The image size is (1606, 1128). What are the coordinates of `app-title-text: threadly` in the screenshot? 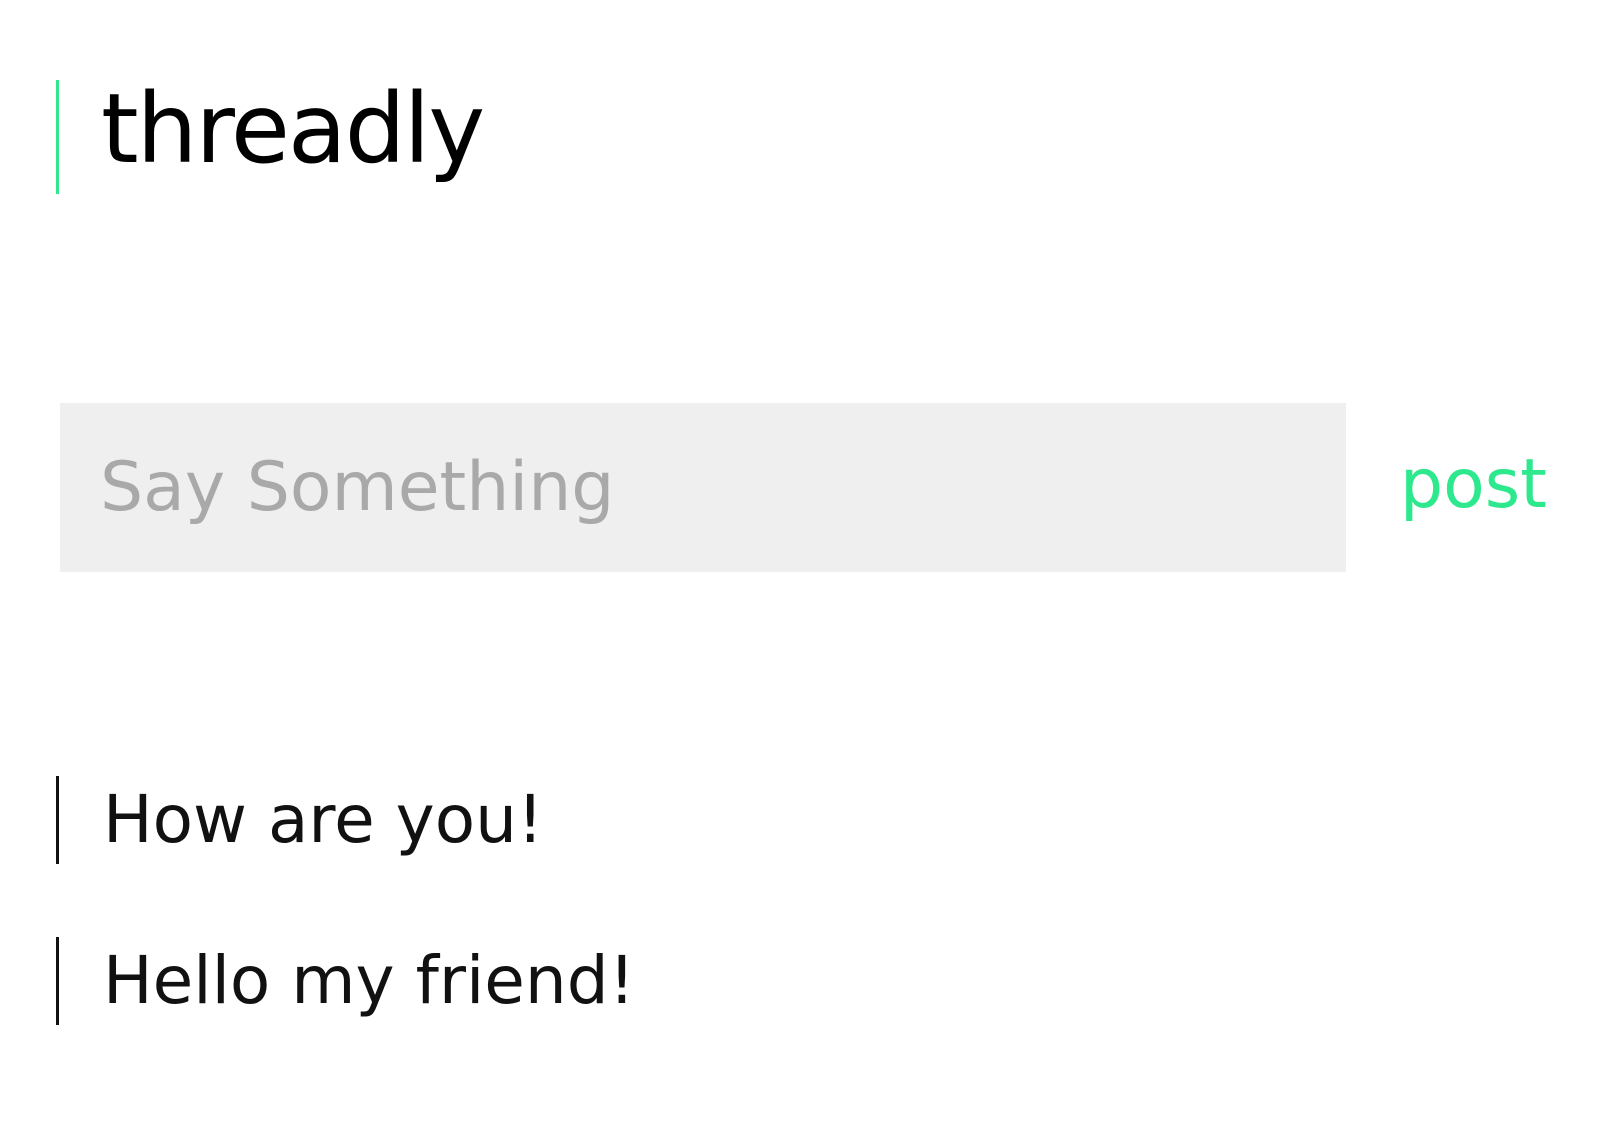 It's located at (293, 129).